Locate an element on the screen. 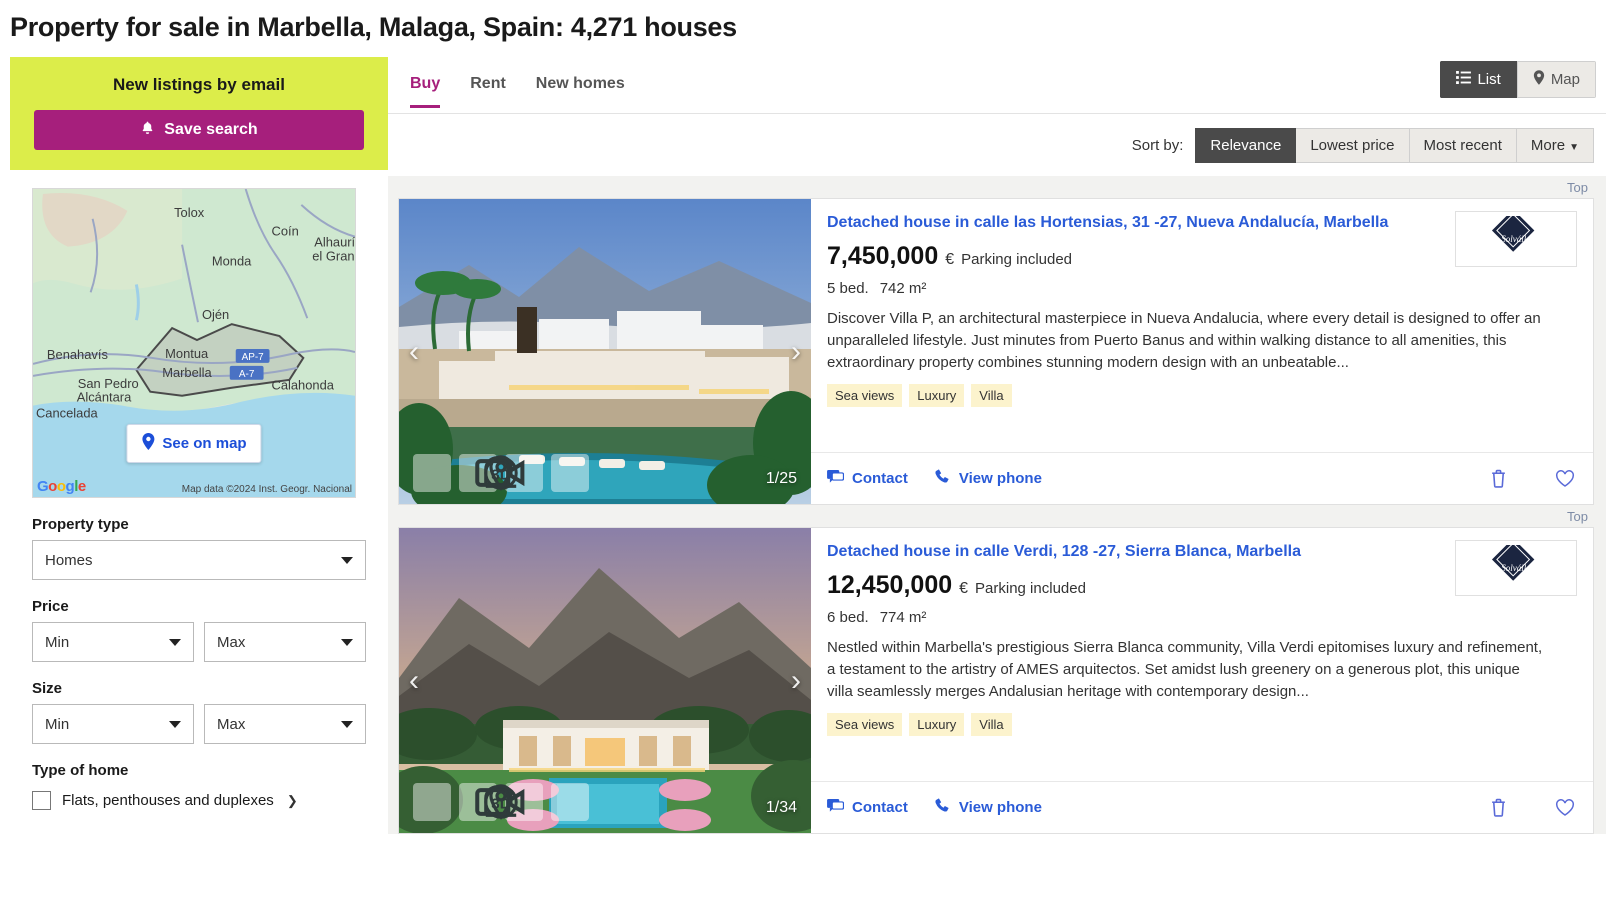 This screenshot has width=1606, height=918. listing-tag: Luxury is located at coordinates (937, 725).